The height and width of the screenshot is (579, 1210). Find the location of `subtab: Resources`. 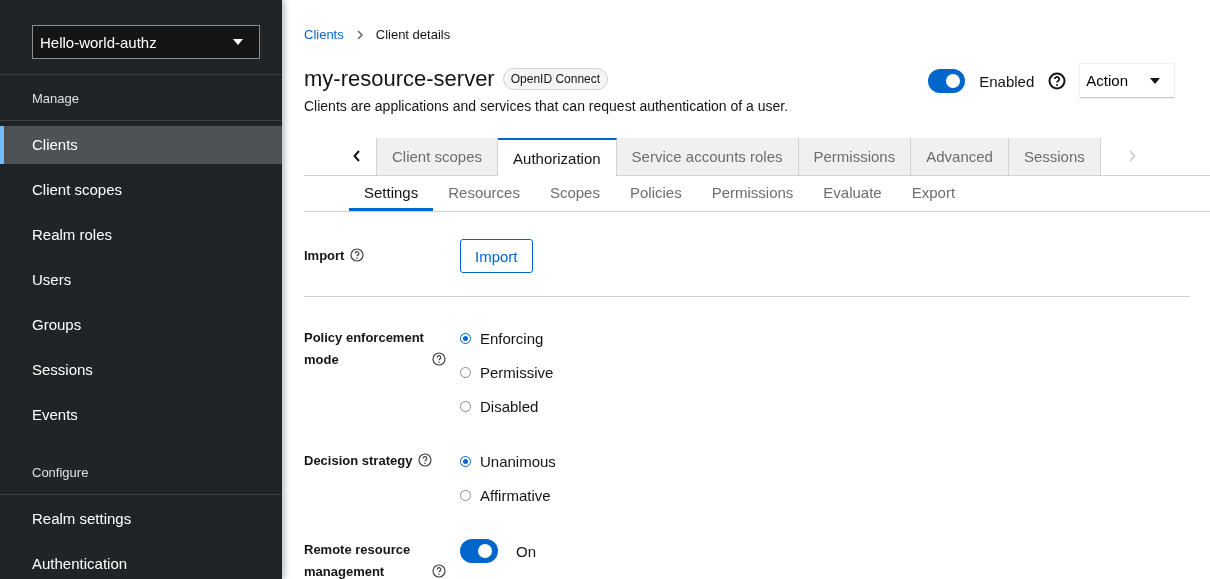

subtab: Resources is located at coordinates (484, 193).